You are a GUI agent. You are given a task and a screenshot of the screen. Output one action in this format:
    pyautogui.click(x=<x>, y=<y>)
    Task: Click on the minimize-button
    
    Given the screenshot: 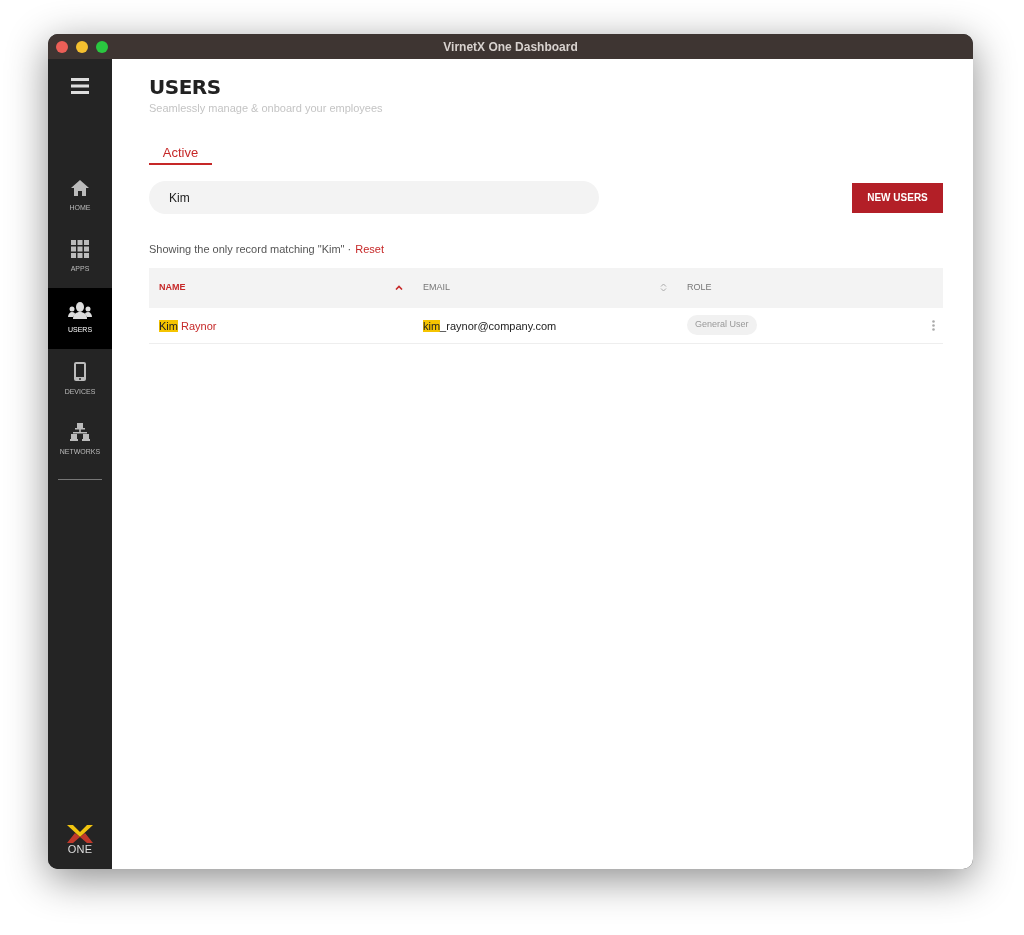 What is the action you would take?
    pyautogui.click(x=82, y=46)
    